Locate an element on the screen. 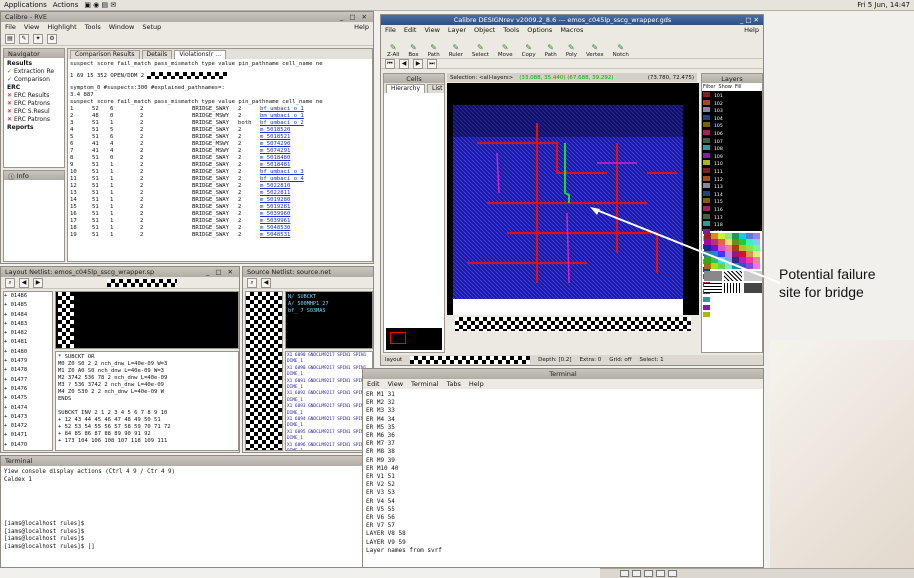 This screenshot has width=914, height=578. tool-ruler: ✎ Ruler is located at coordinates (456, 50).